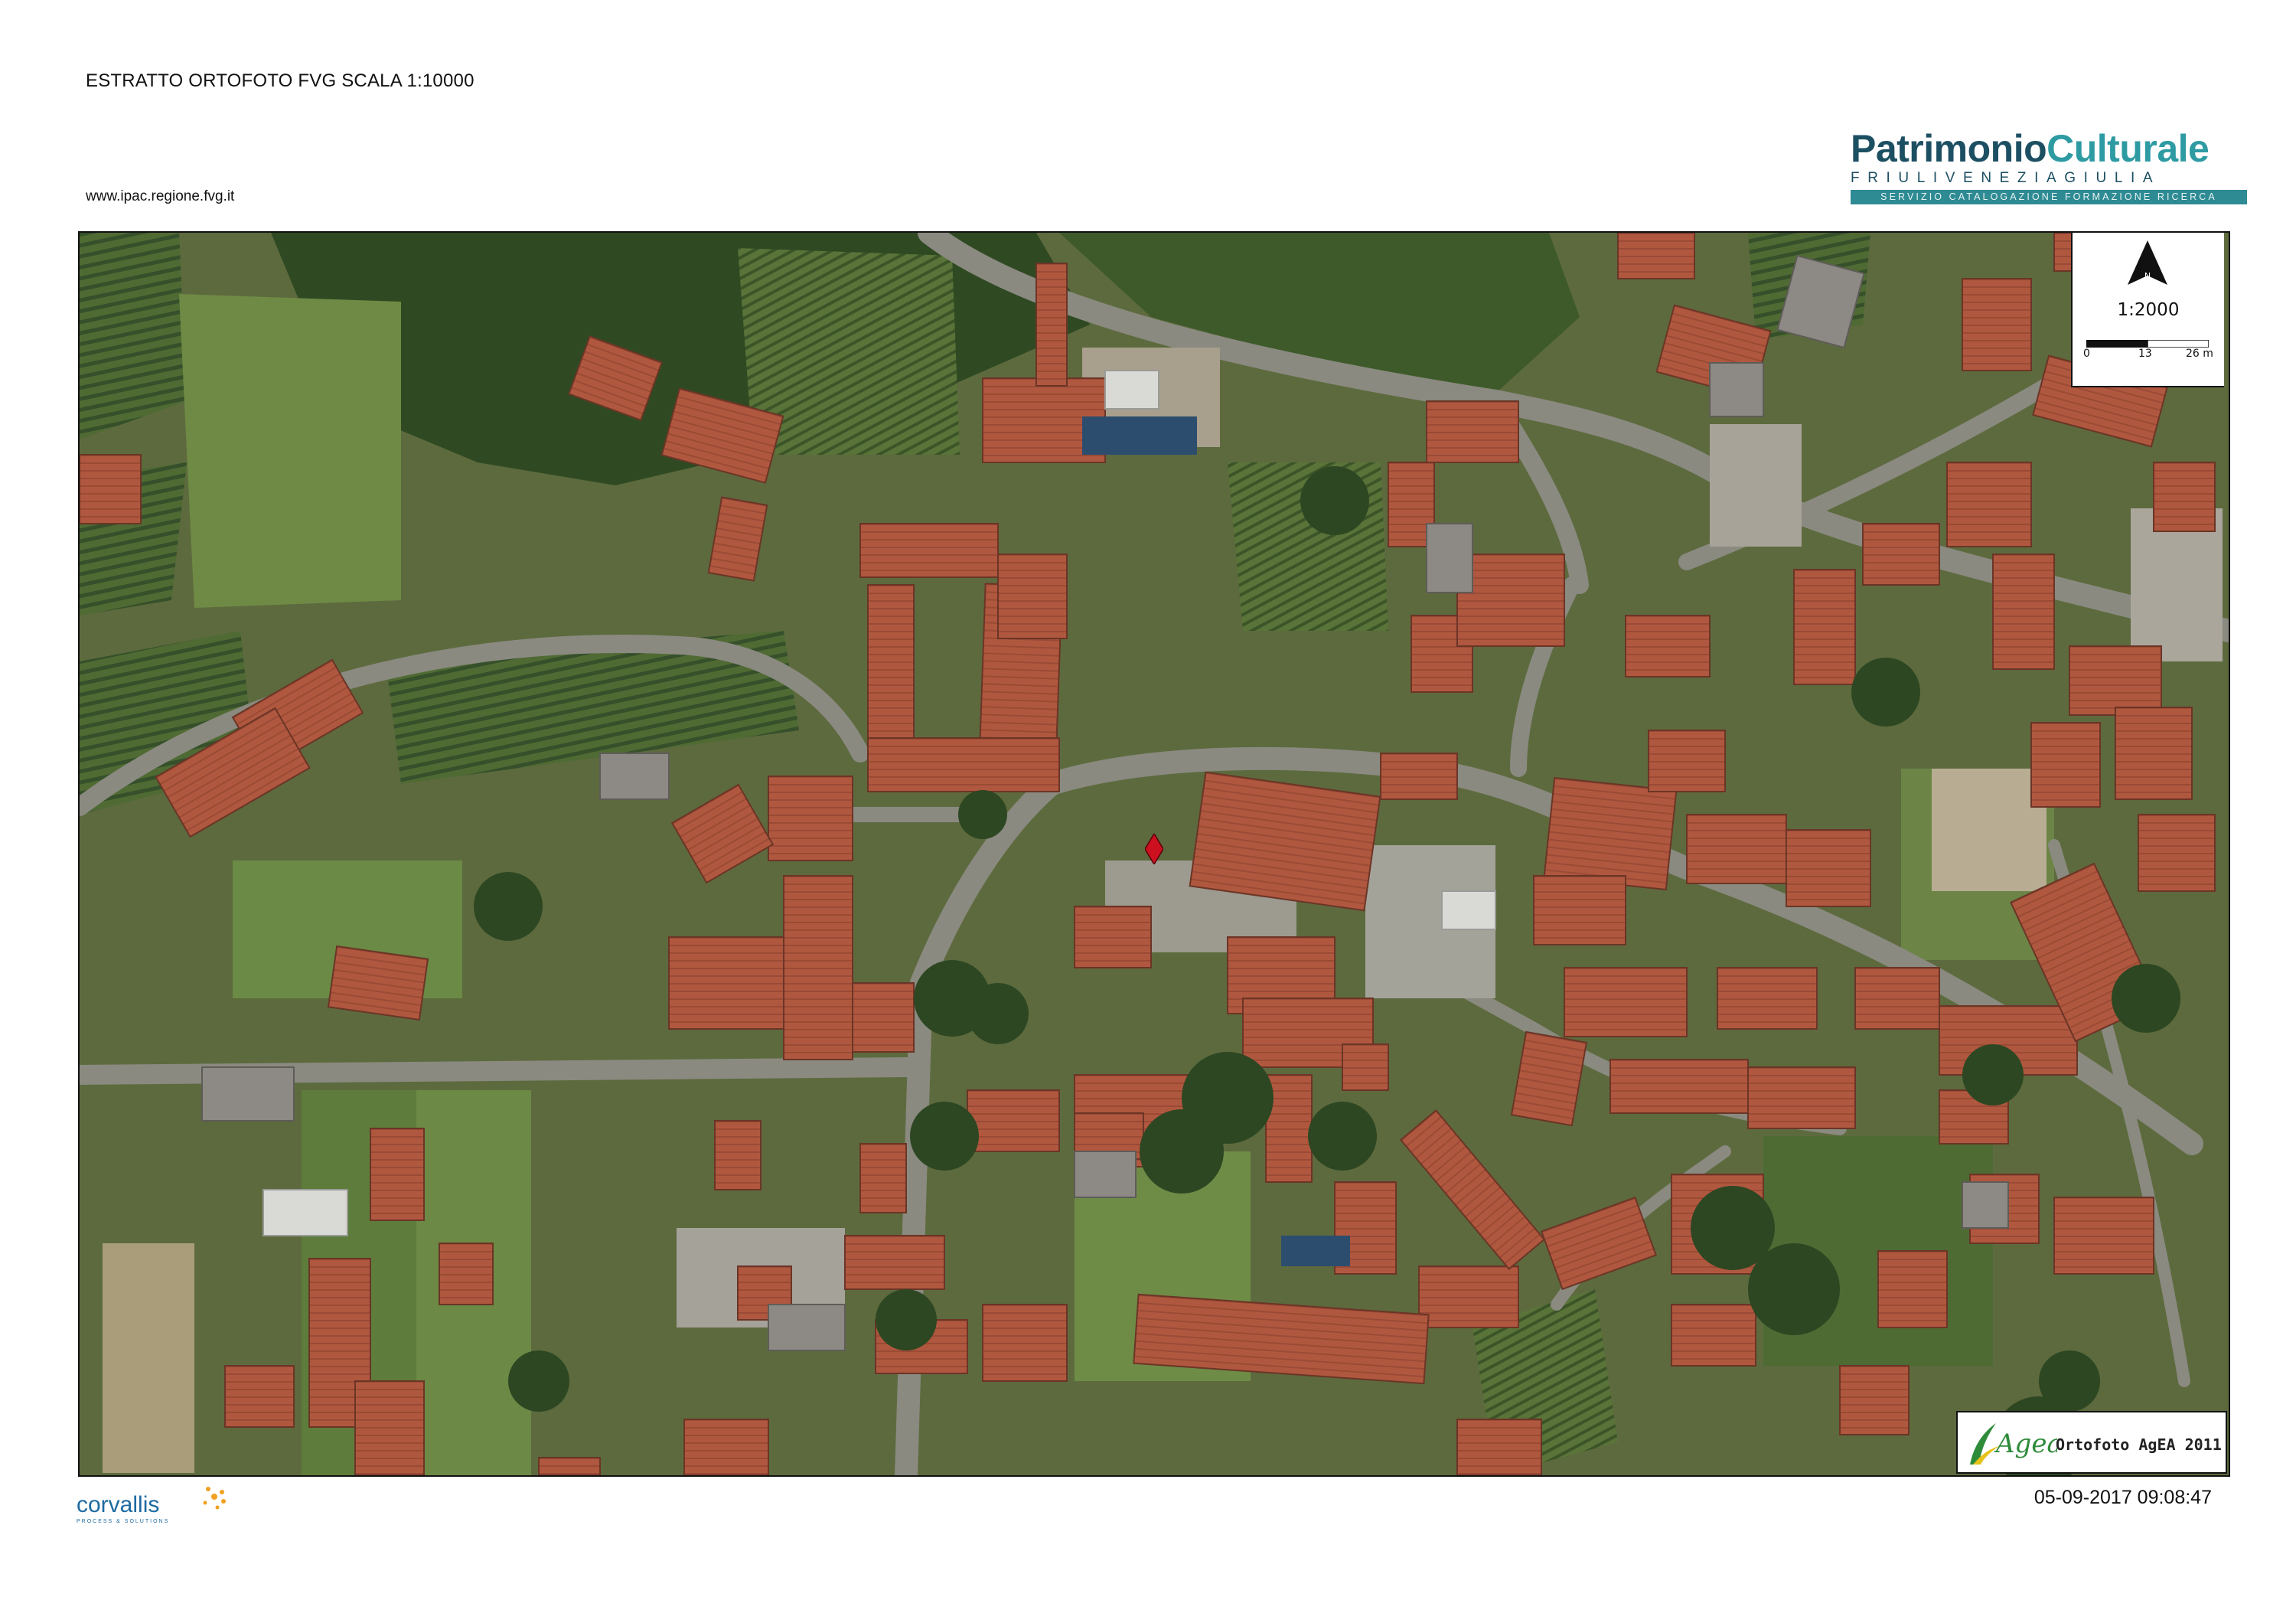 The width and height of the screenshot is (2296, 1623). What do you see at coordinates (2006, 178) in the screenshot?
I see `brand-region: FRIULIVENEZIAGIULIA` at bounding box center [2006, 178].